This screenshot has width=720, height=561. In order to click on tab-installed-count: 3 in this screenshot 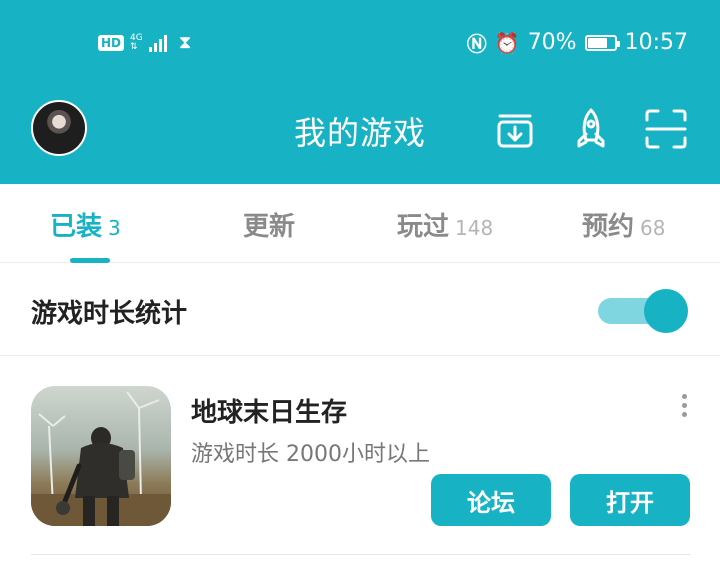, I will do `click(114, 228)`.